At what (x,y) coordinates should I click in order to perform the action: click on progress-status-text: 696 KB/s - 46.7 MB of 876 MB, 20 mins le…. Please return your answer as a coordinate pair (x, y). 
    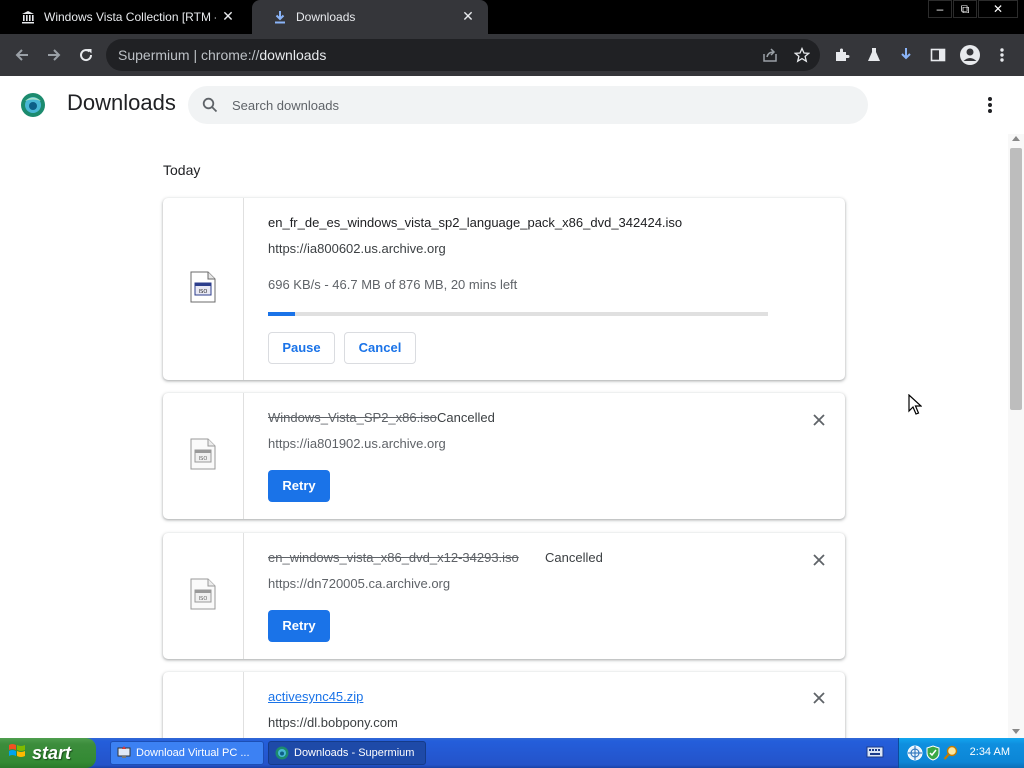
    Looking at the image, I should click on (393, 284).